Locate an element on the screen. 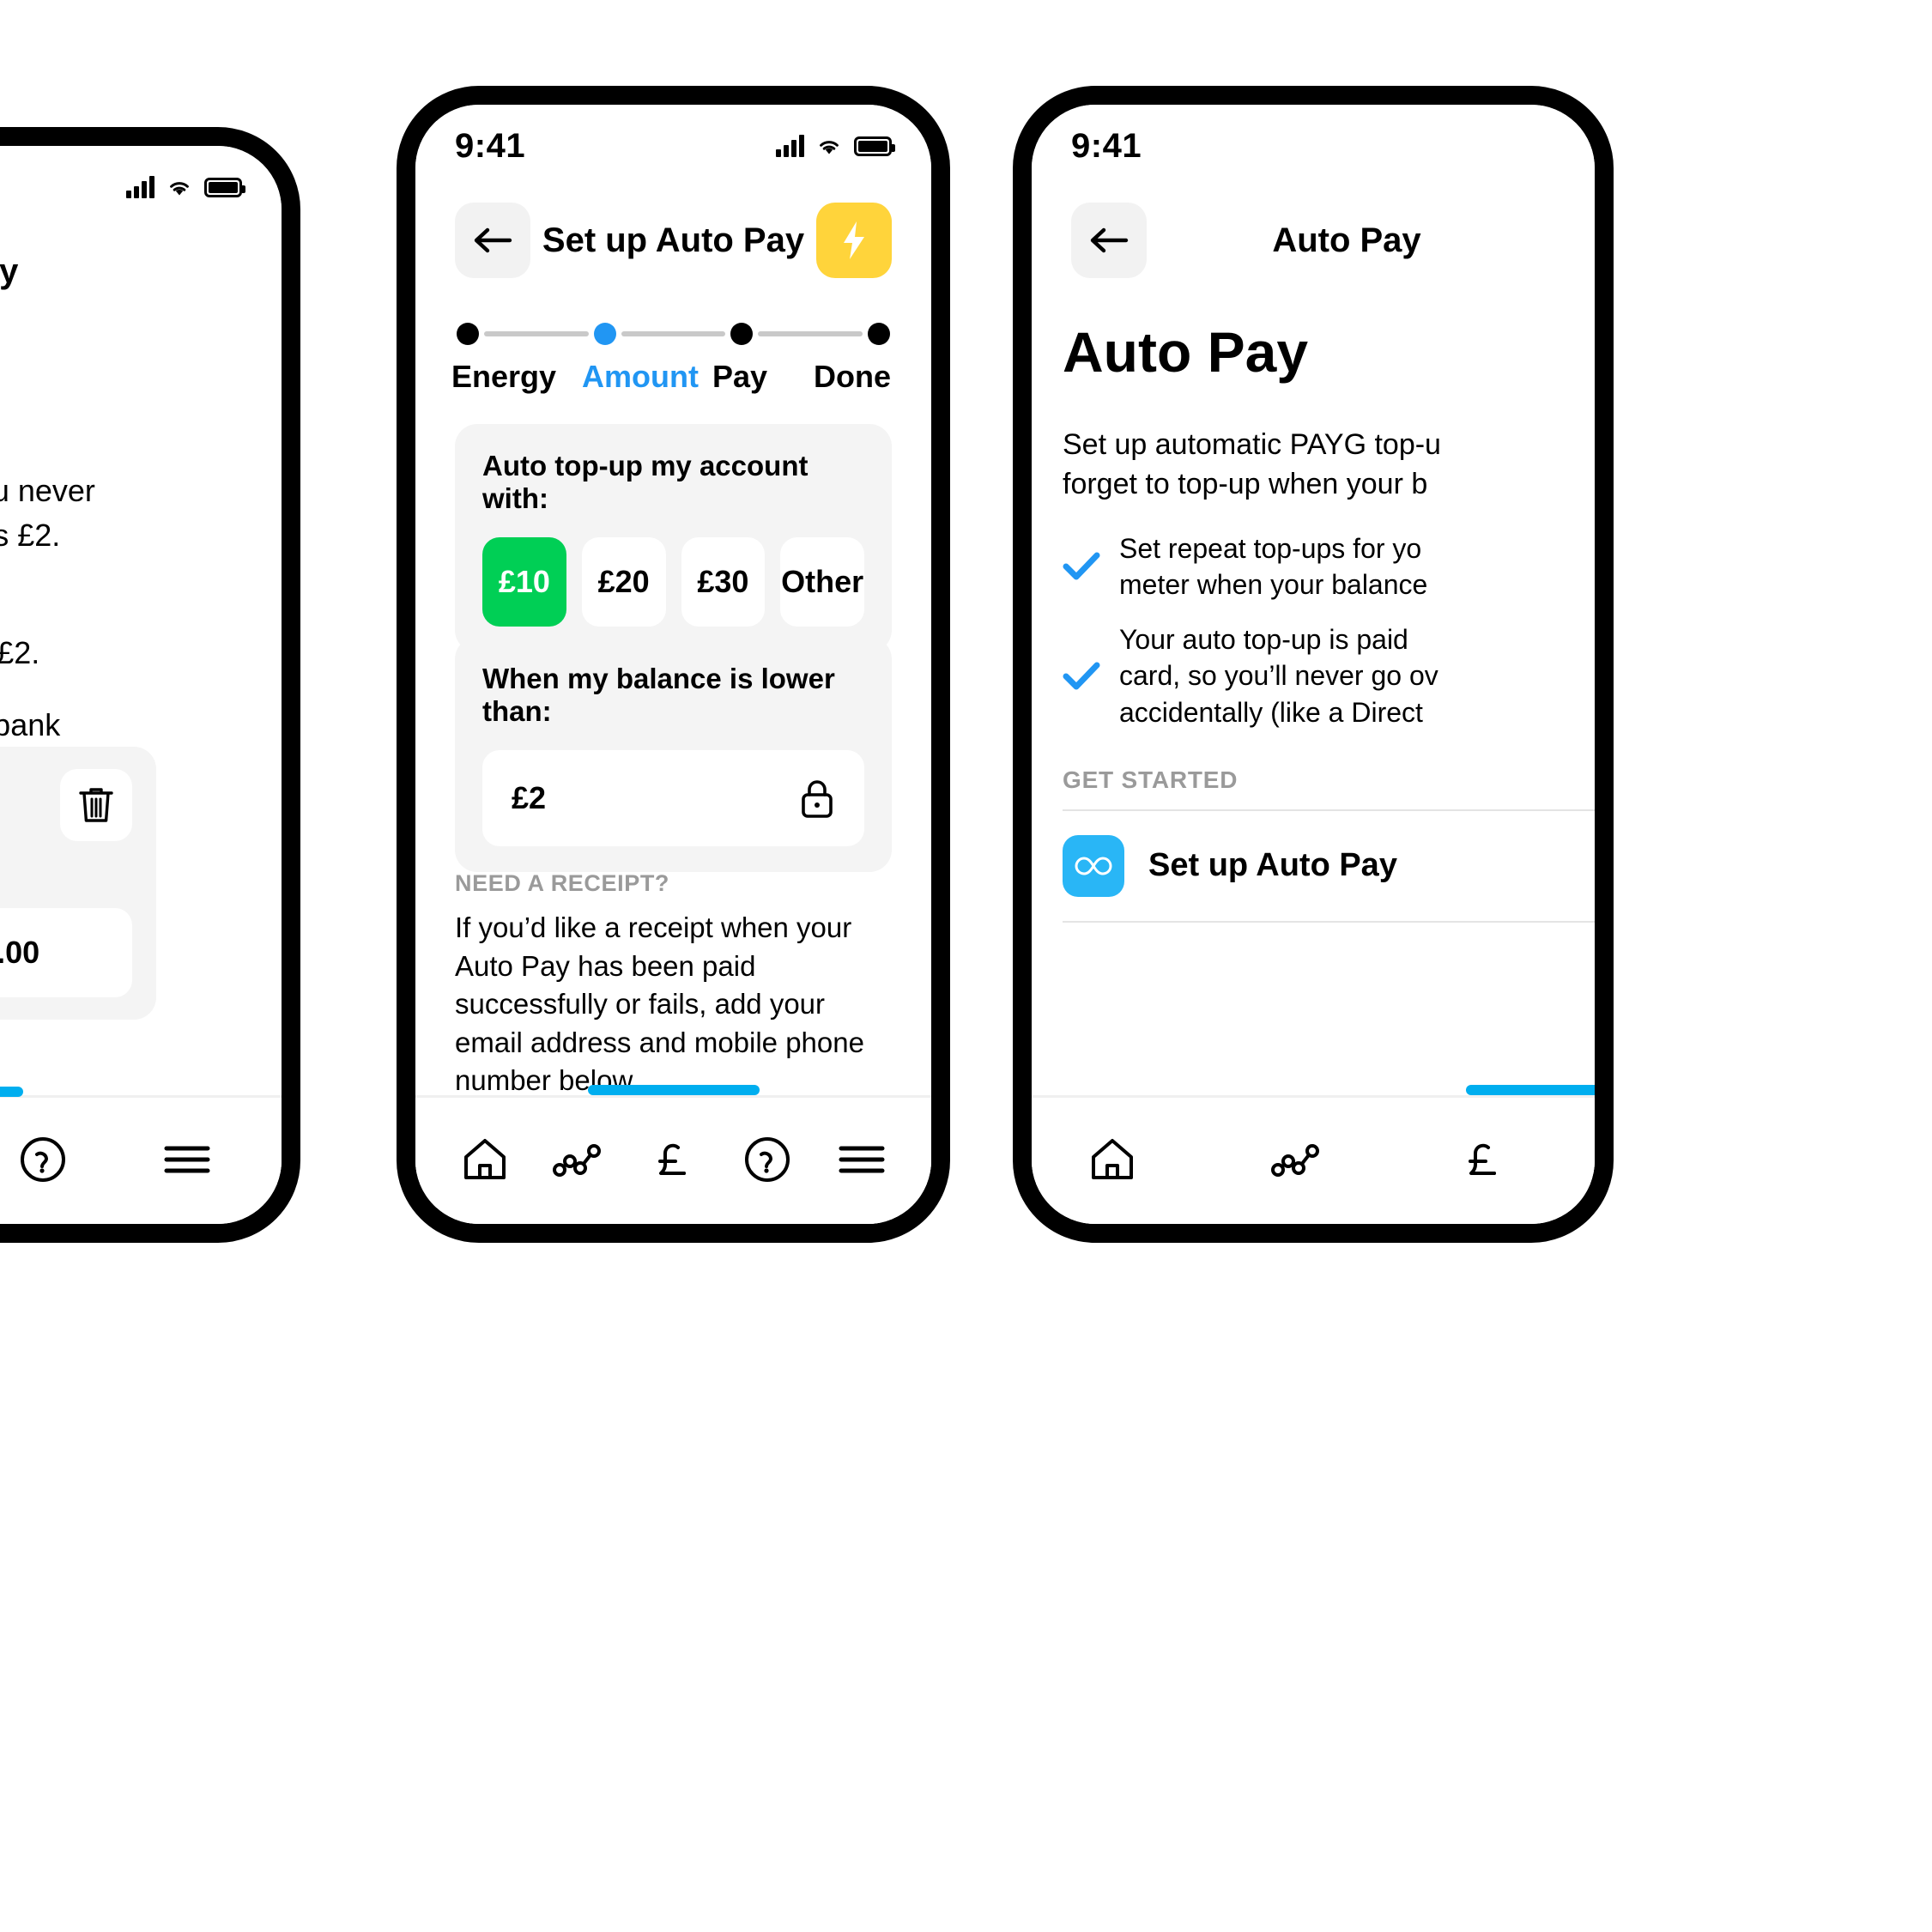 The image size is (1932, 1932). lightning-button is located at coordinates (854, 241).